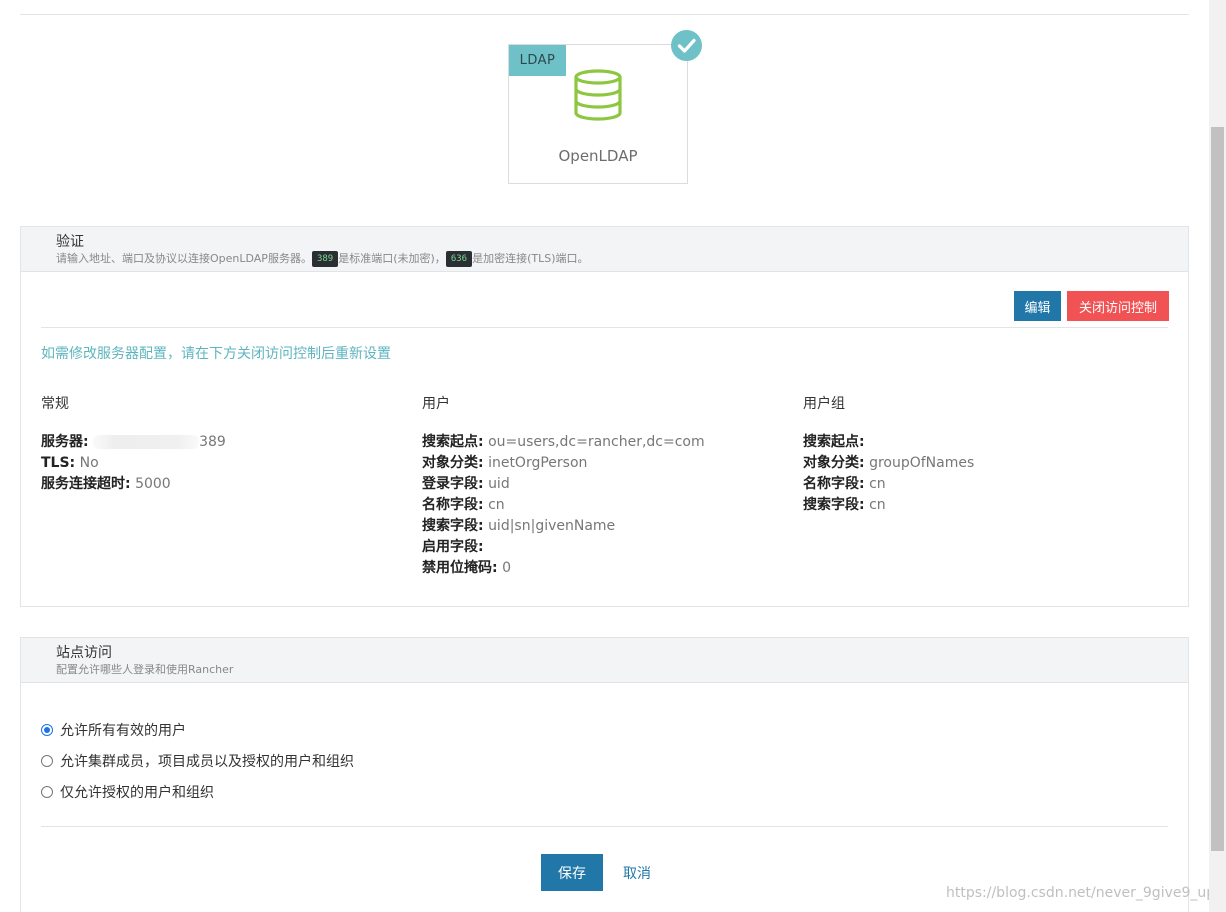 This screenshot has width=1226, height=912. Describe the element at coordinates (325, 259) in the screenshot. I see `port-chip: 389` at that location.